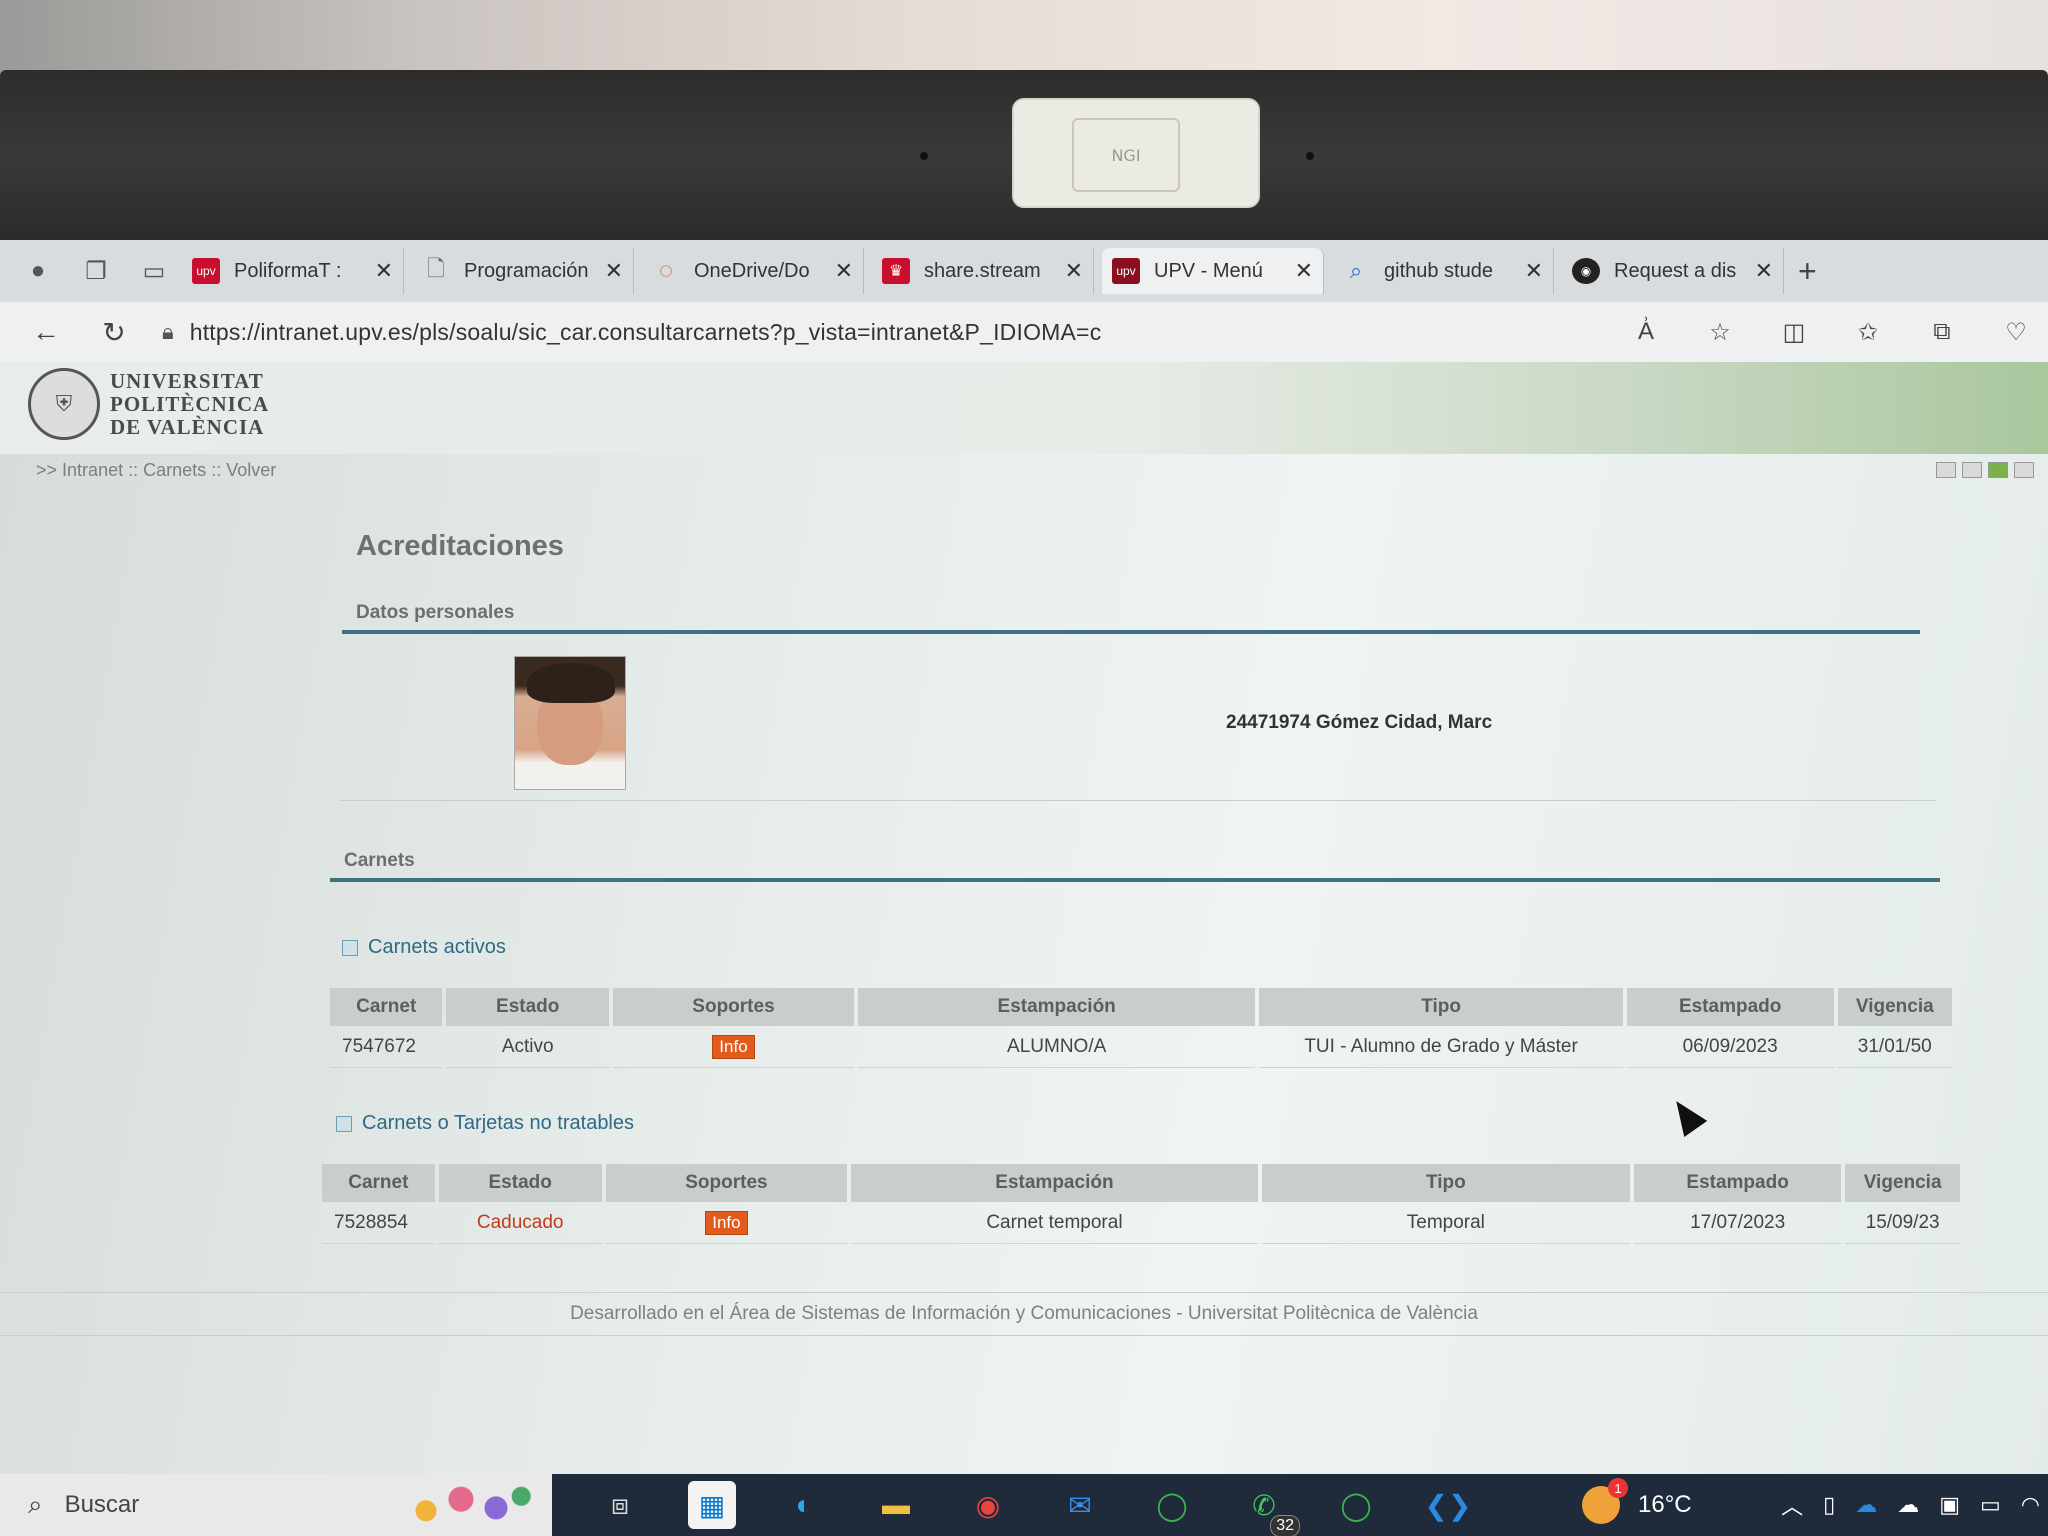 This screenshot has height=1536, width=2048. I want to click on file-explorer-icon: ▬, so click(896, 1505).